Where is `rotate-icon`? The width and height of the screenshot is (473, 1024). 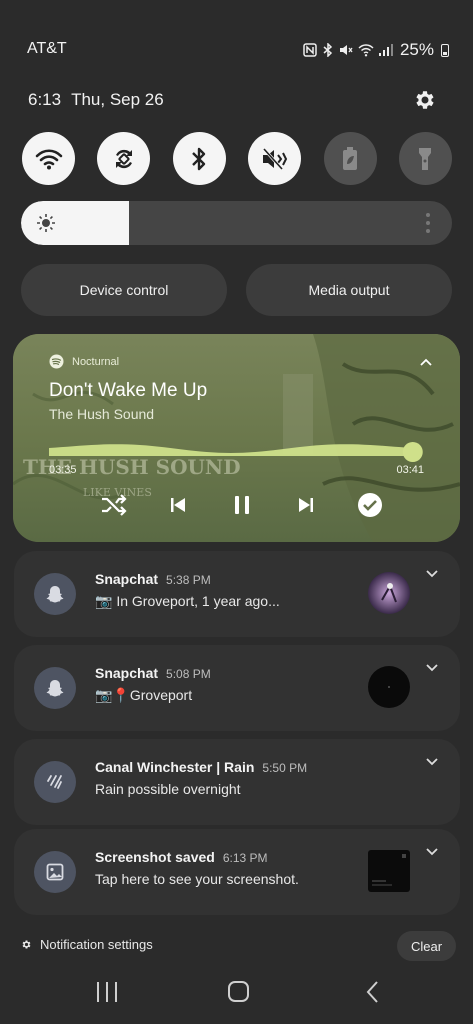
rotate-icon is located at coordinates (123, 158).